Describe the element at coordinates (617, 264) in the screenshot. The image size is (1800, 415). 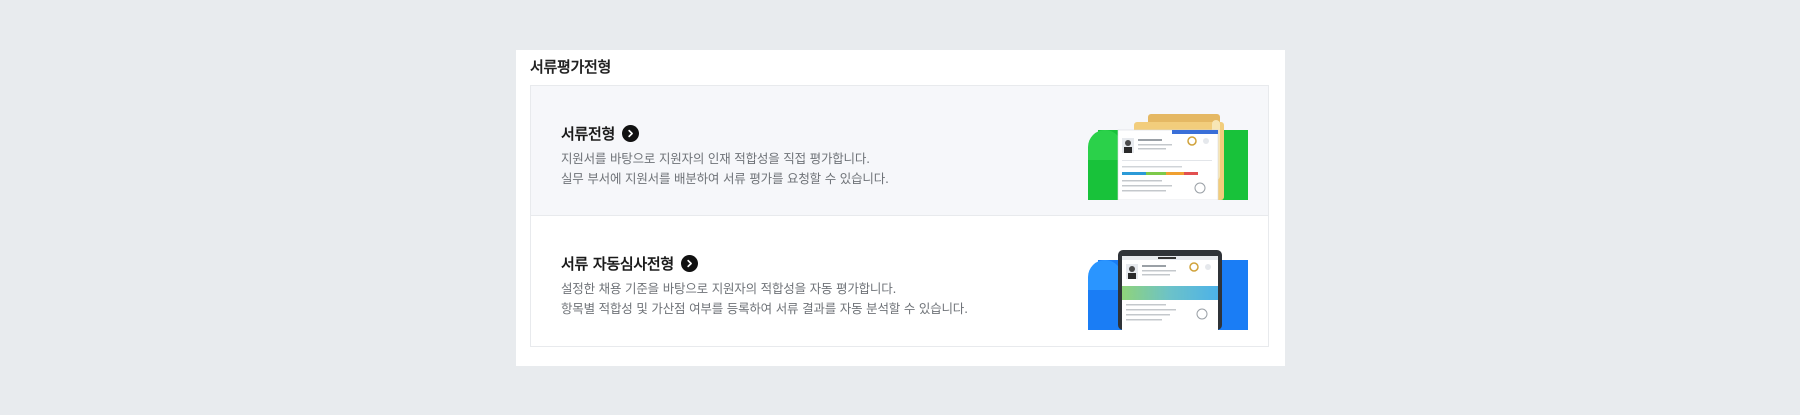
I see `card-title: 서류 자동심사전형` at that location.